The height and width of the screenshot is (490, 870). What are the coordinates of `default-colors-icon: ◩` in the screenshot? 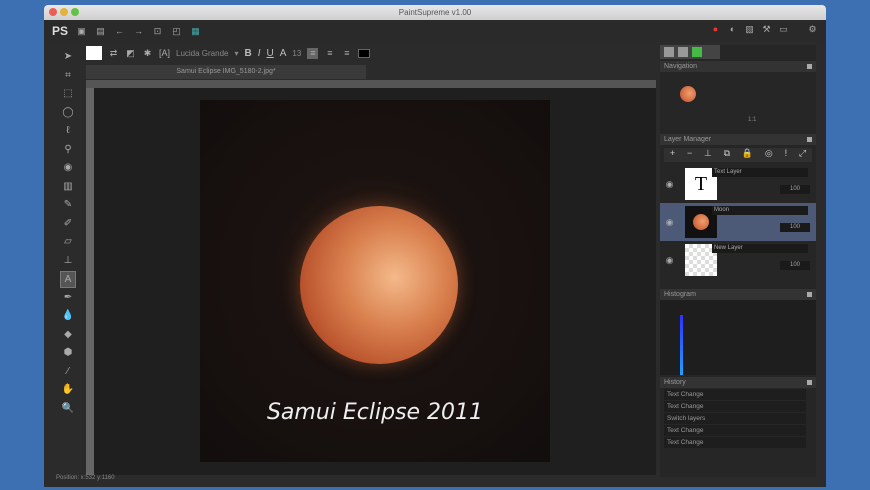 It's located at (130, 53).